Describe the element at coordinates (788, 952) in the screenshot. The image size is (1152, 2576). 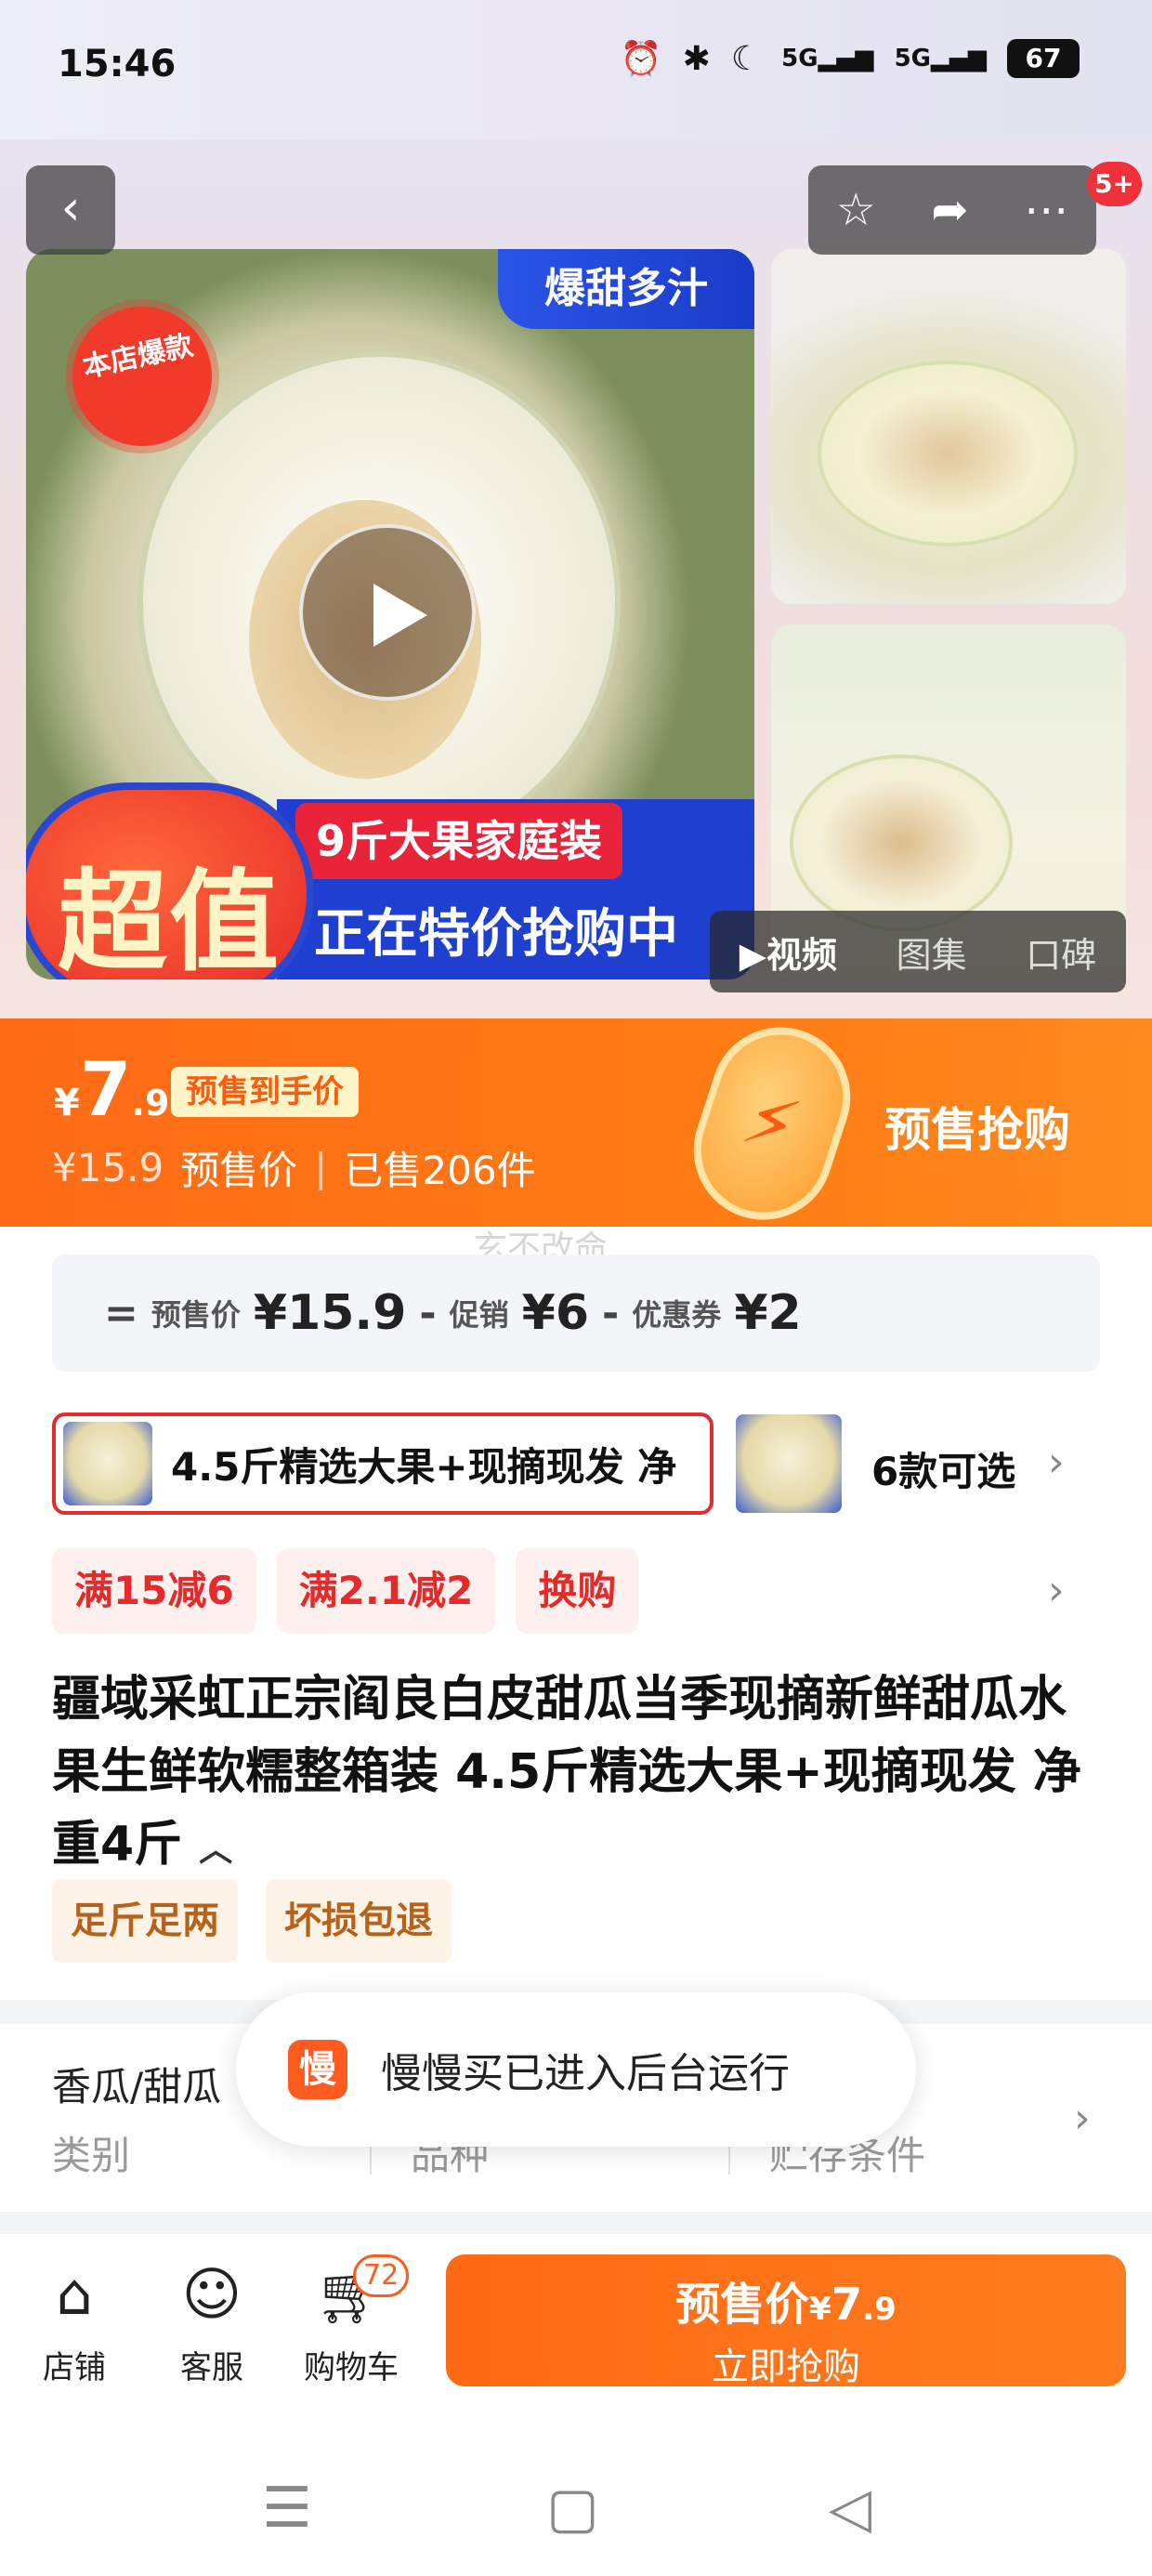
I see `tab-video: ▶视频` at that location.